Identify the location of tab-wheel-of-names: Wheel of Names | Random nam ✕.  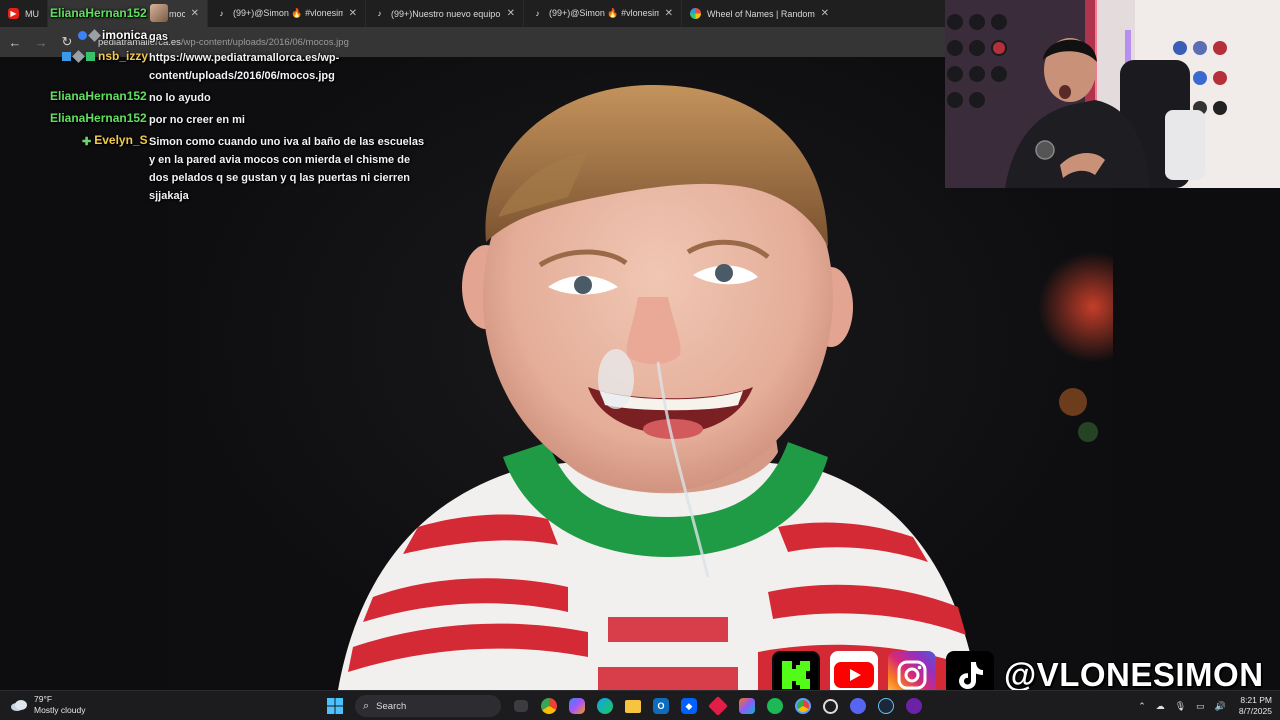
(759, 13).